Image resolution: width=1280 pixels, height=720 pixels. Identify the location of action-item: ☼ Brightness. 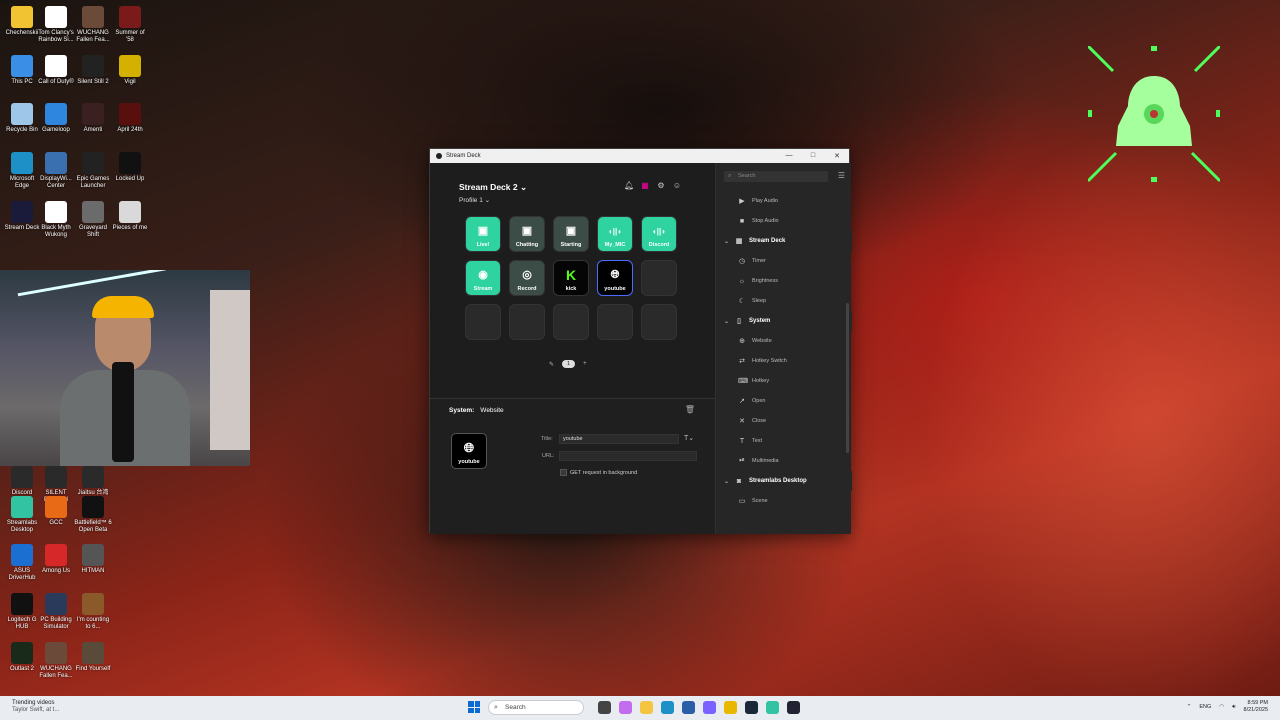
(784, 281).